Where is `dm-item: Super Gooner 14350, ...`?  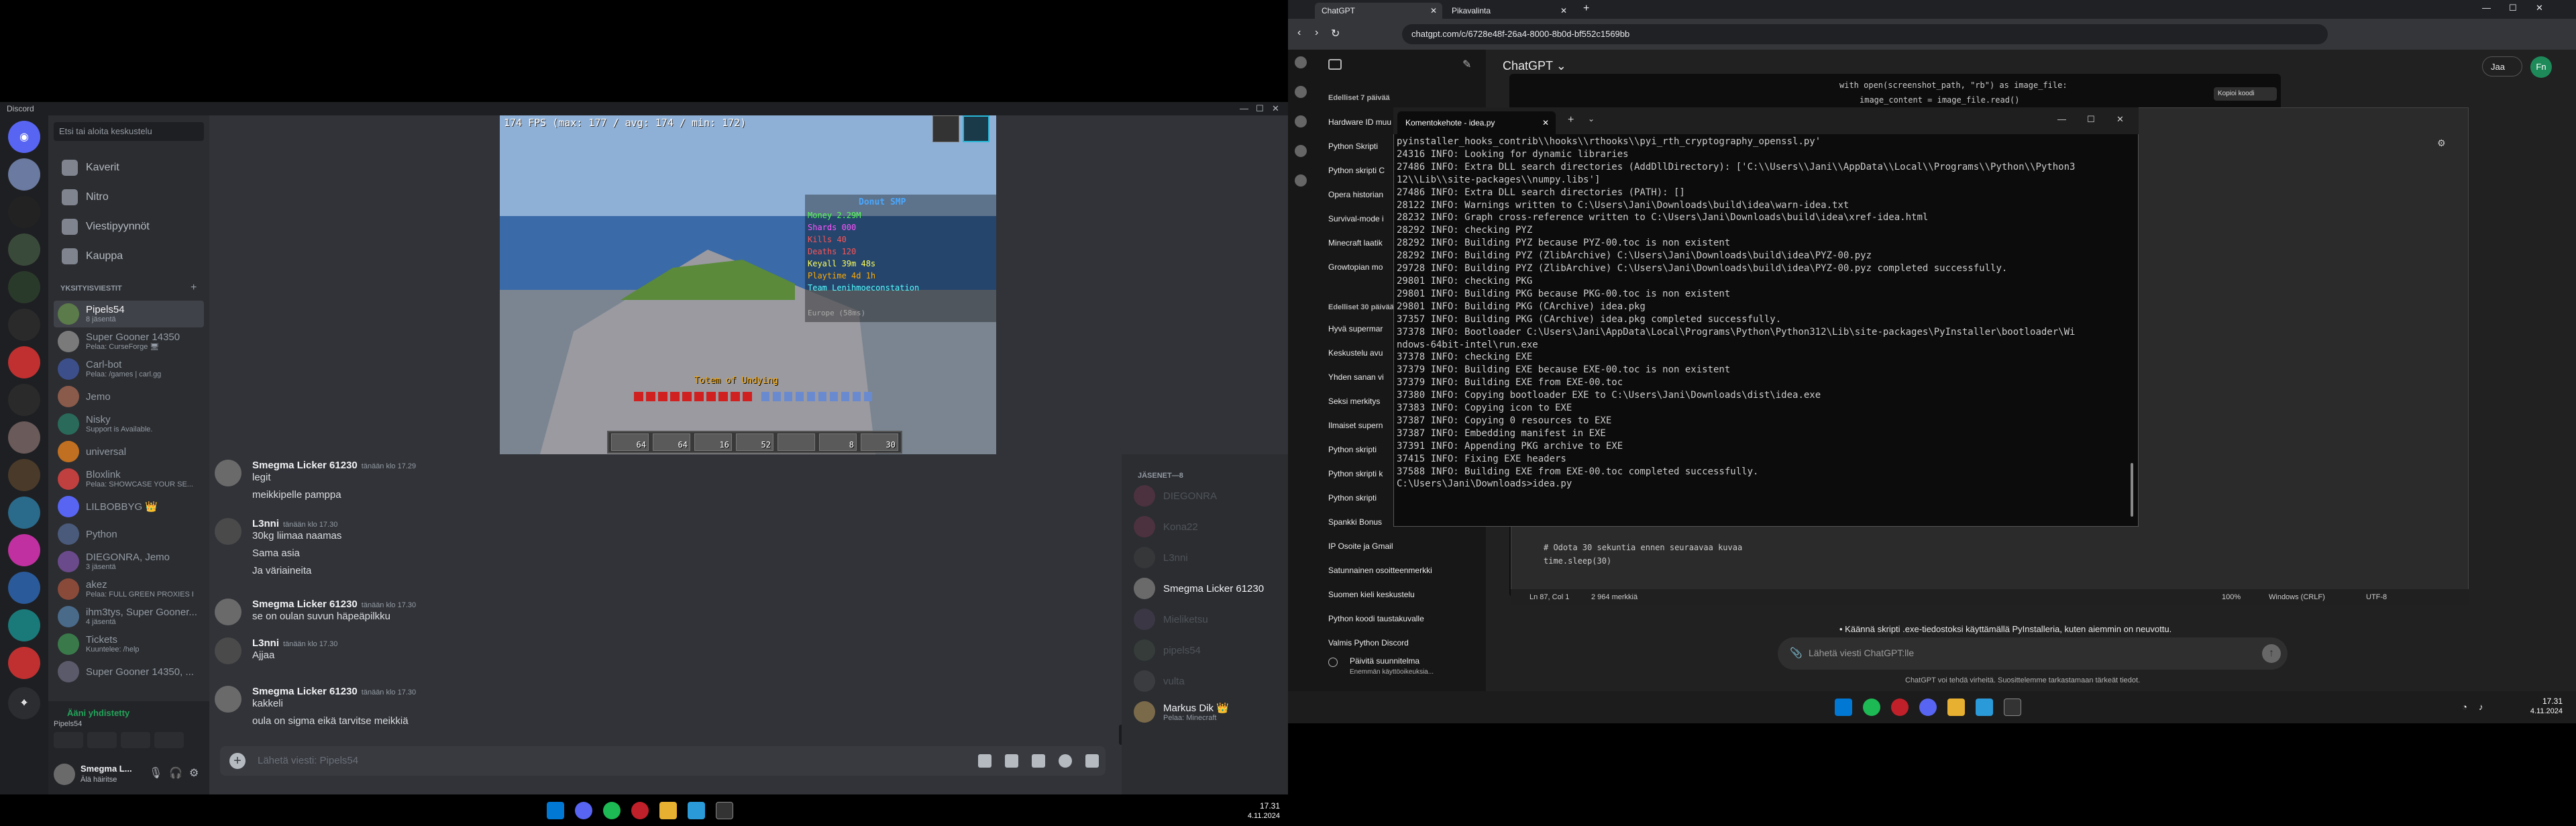 dm-item: Super Gooner 14350, ... is located at coordinates (129, 671).